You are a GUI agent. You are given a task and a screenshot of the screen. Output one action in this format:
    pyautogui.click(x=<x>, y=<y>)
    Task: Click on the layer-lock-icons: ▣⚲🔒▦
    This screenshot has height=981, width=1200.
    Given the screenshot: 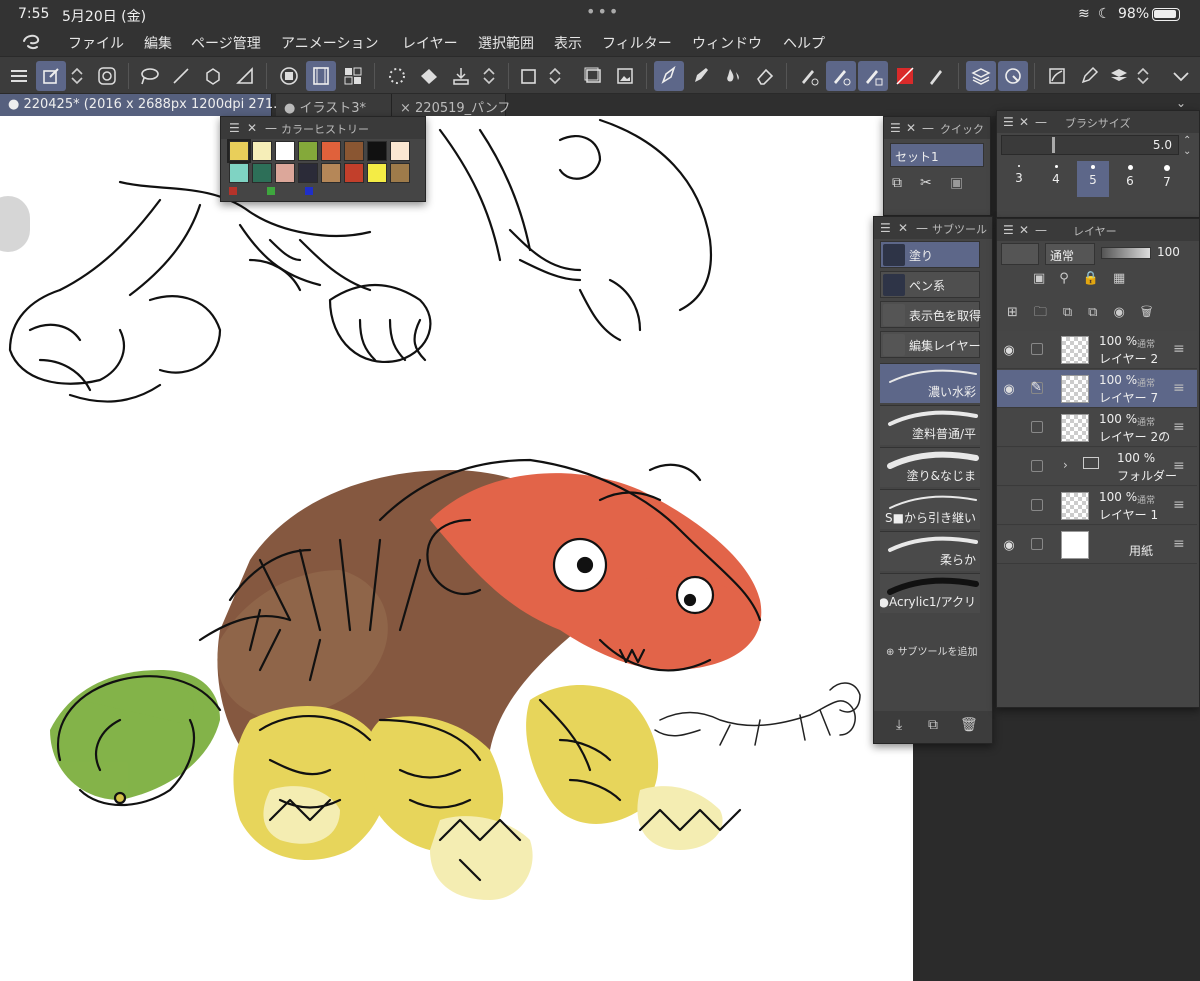 What is the action you would take?
    pyautogui.click(x=1086, y=278)
    